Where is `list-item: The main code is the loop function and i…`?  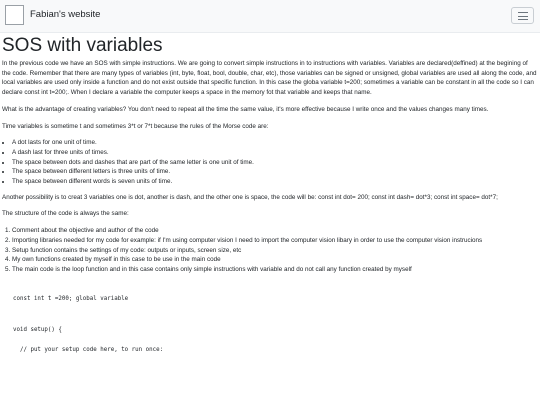 list-item: The main code is the loop function and i… is located at coordinates (275, 270).